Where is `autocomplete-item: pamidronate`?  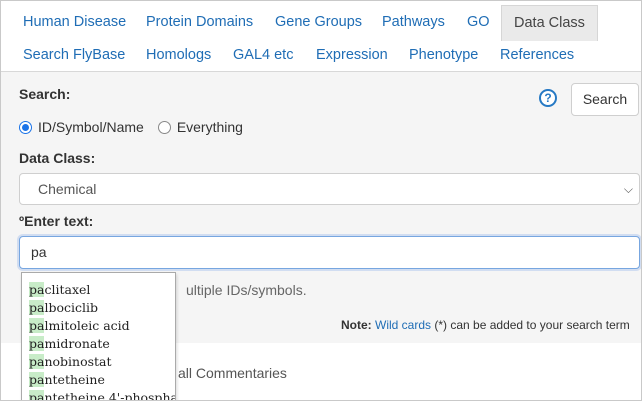 autocomplete-item: pamidronate is located at coordinates (98, 344).